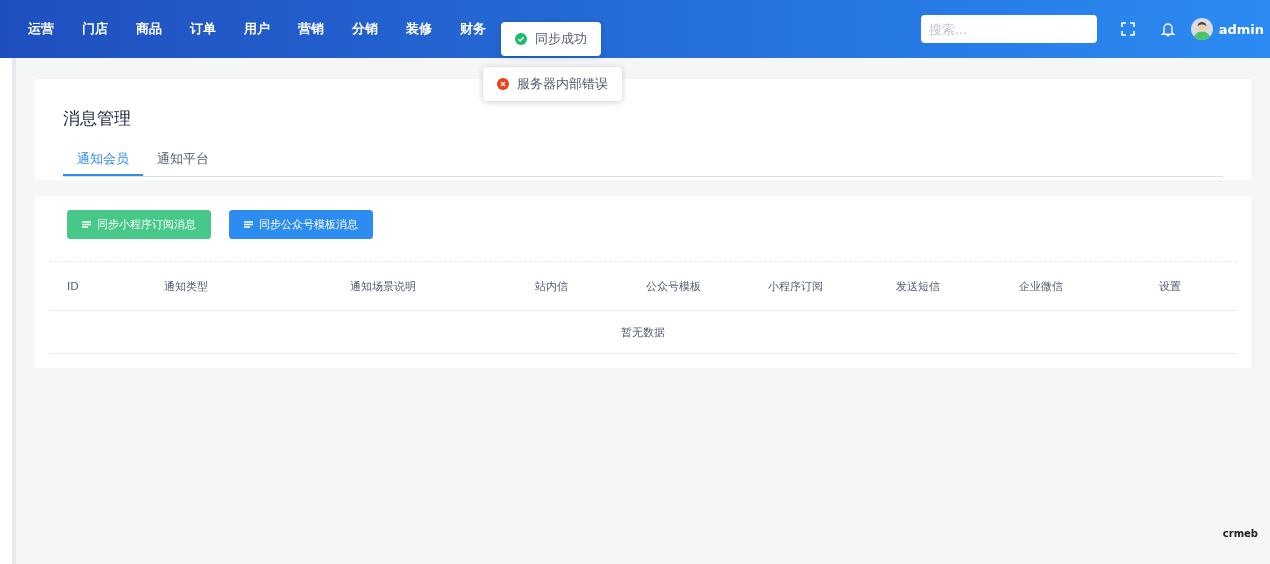  Describe the element at coordinates (419, 29) in the screenshot. I see `nav-menu-item: 装修` at that location.